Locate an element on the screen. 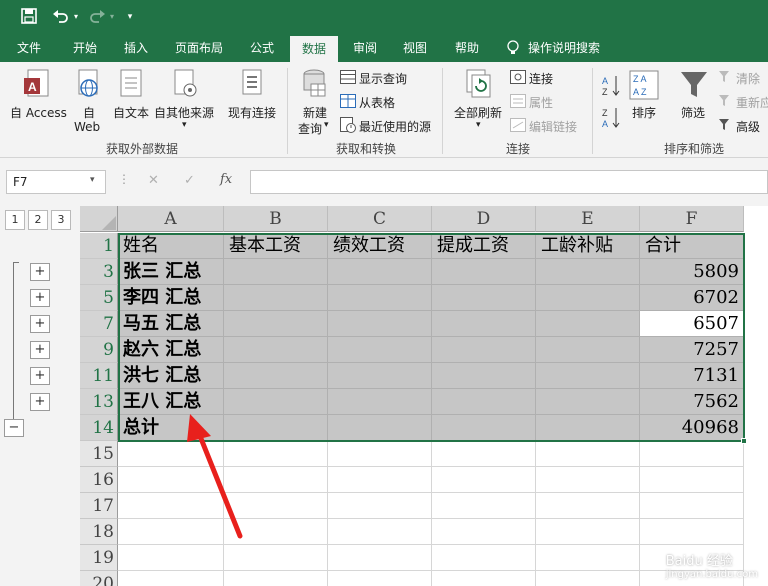  cell-a5: 李四 汇总 is located at coordinates (171, 298).